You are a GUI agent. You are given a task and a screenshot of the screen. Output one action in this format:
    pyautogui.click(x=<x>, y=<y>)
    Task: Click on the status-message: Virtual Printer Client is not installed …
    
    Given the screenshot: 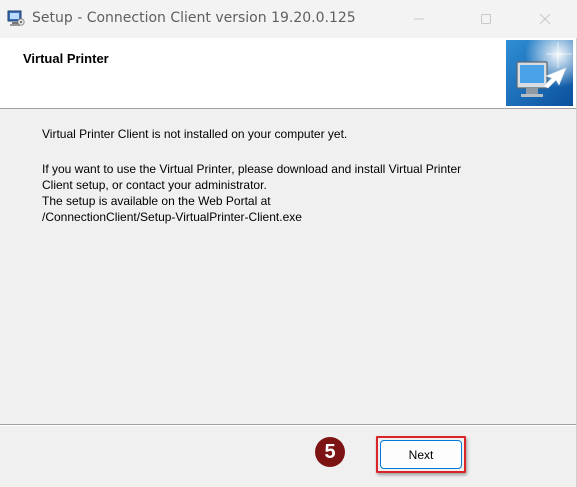 What is the action you would take?
    pyautogui.click(x=195, y=134)
    